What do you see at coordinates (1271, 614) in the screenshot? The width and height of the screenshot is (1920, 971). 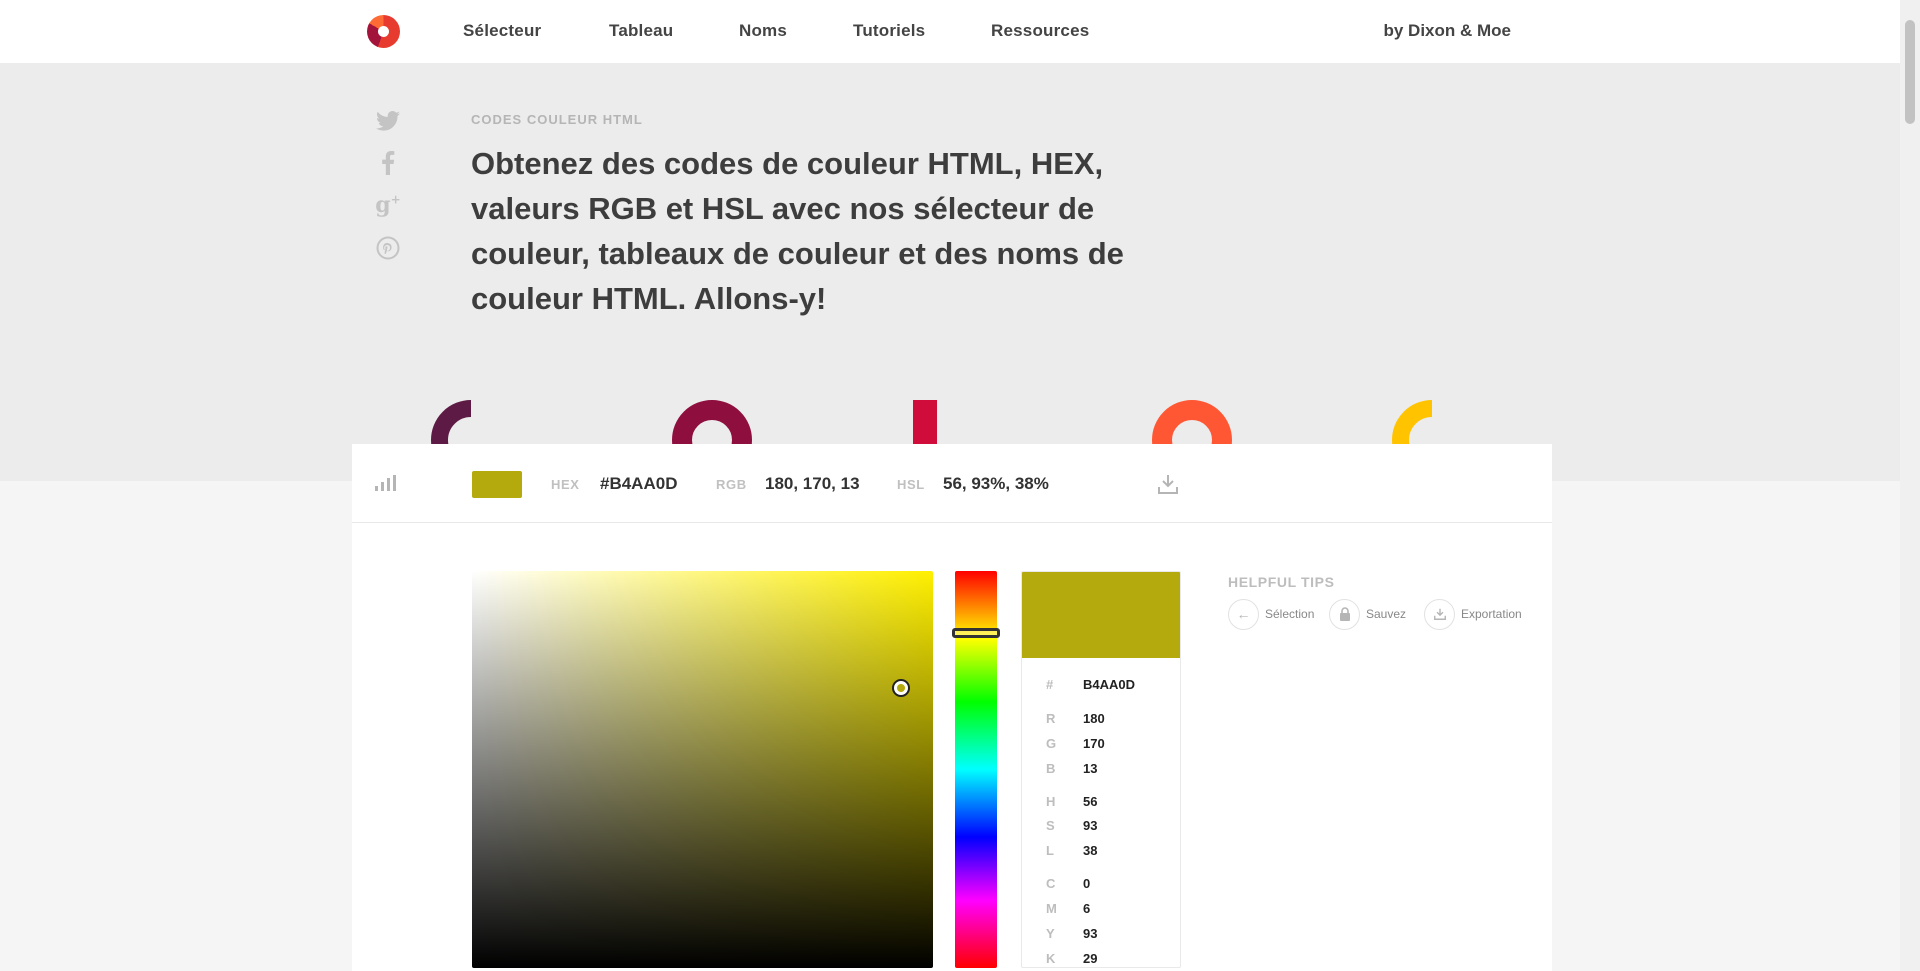 I see `tip-selection: ← Sélection` at bounding box center [1271, 614].